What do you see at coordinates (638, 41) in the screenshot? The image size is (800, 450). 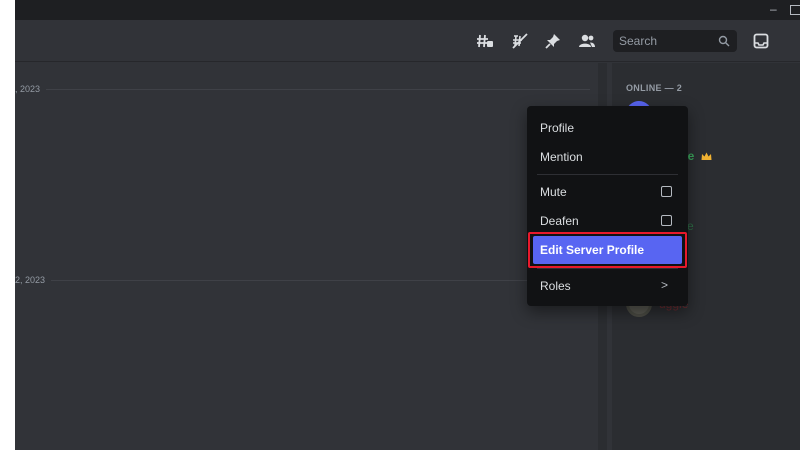 I see `search-placeholder: Search` at bounding box center [638, 41].